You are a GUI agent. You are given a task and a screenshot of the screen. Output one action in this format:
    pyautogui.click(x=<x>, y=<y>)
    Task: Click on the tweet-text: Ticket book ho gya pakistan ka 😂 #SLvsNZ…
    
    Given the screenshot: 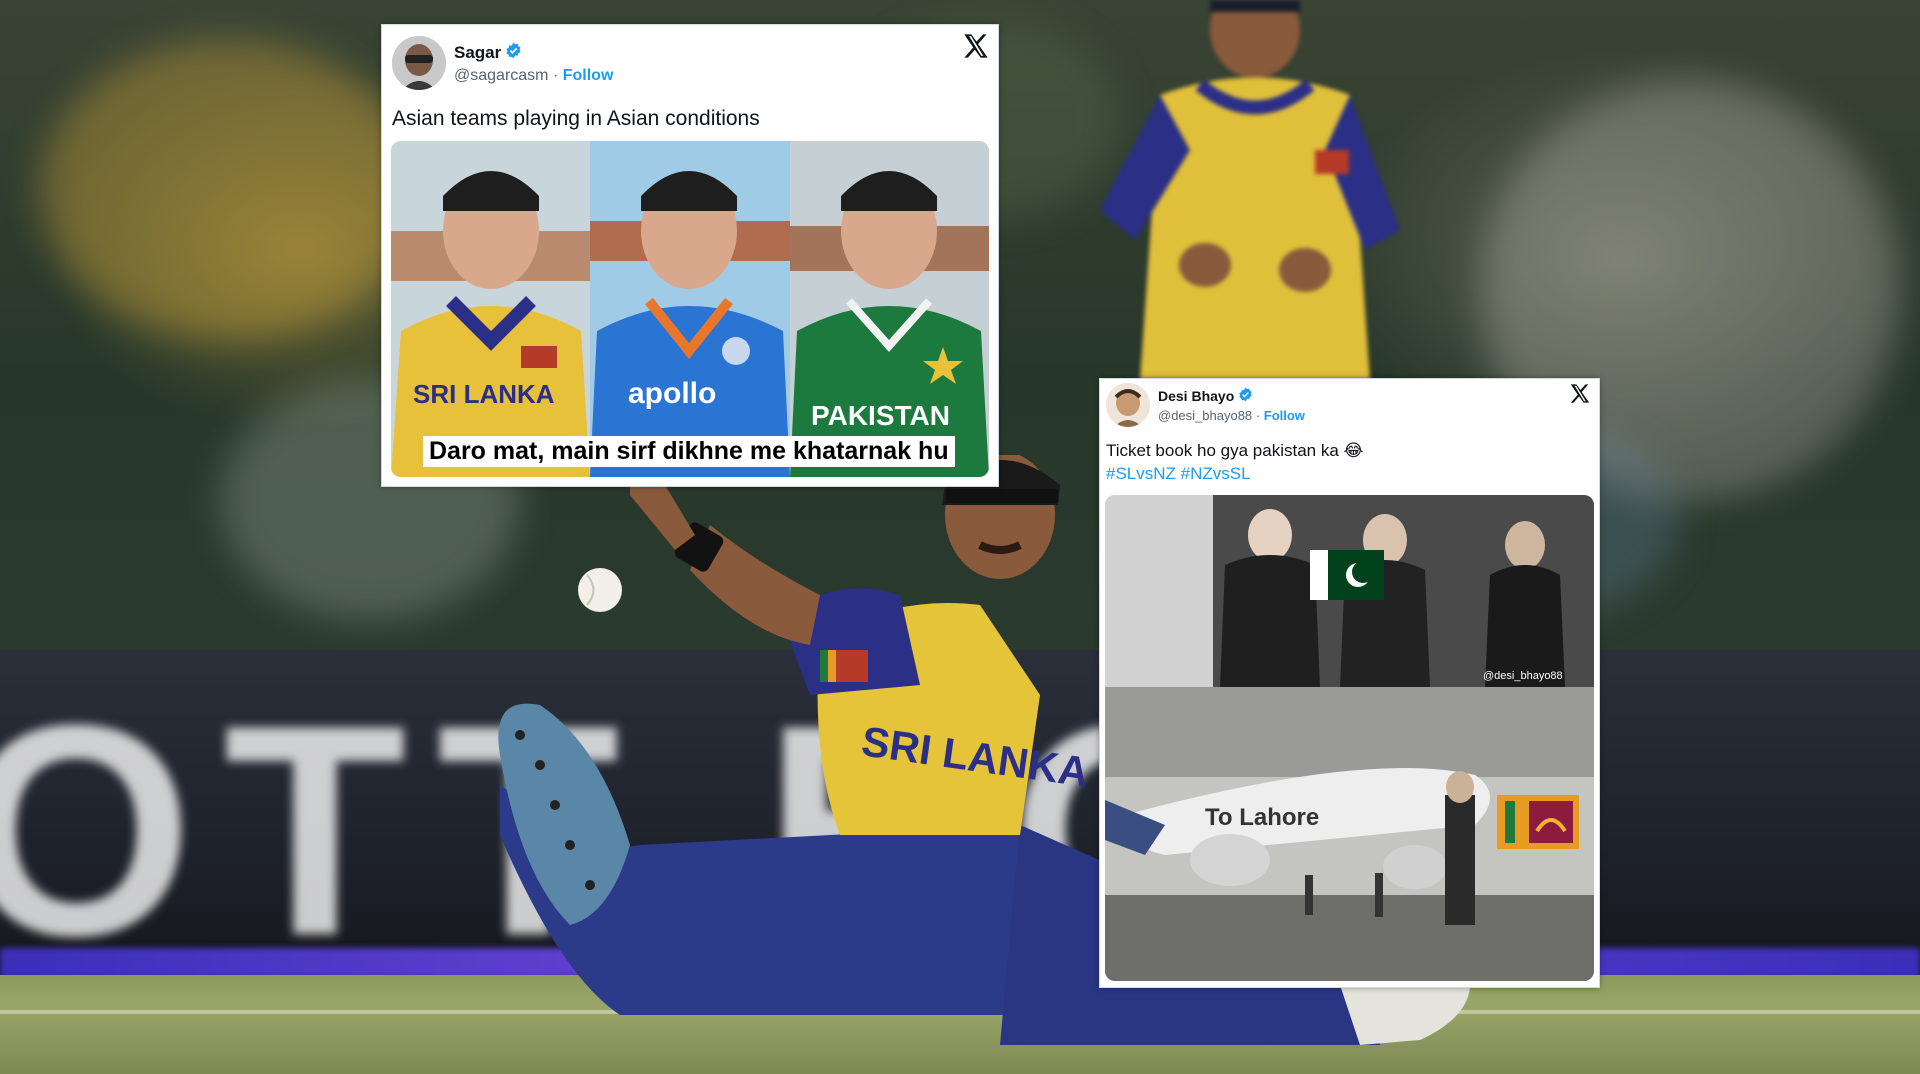 What is the action you would take?
    pyautogui.click(x=1349, y=457)
    